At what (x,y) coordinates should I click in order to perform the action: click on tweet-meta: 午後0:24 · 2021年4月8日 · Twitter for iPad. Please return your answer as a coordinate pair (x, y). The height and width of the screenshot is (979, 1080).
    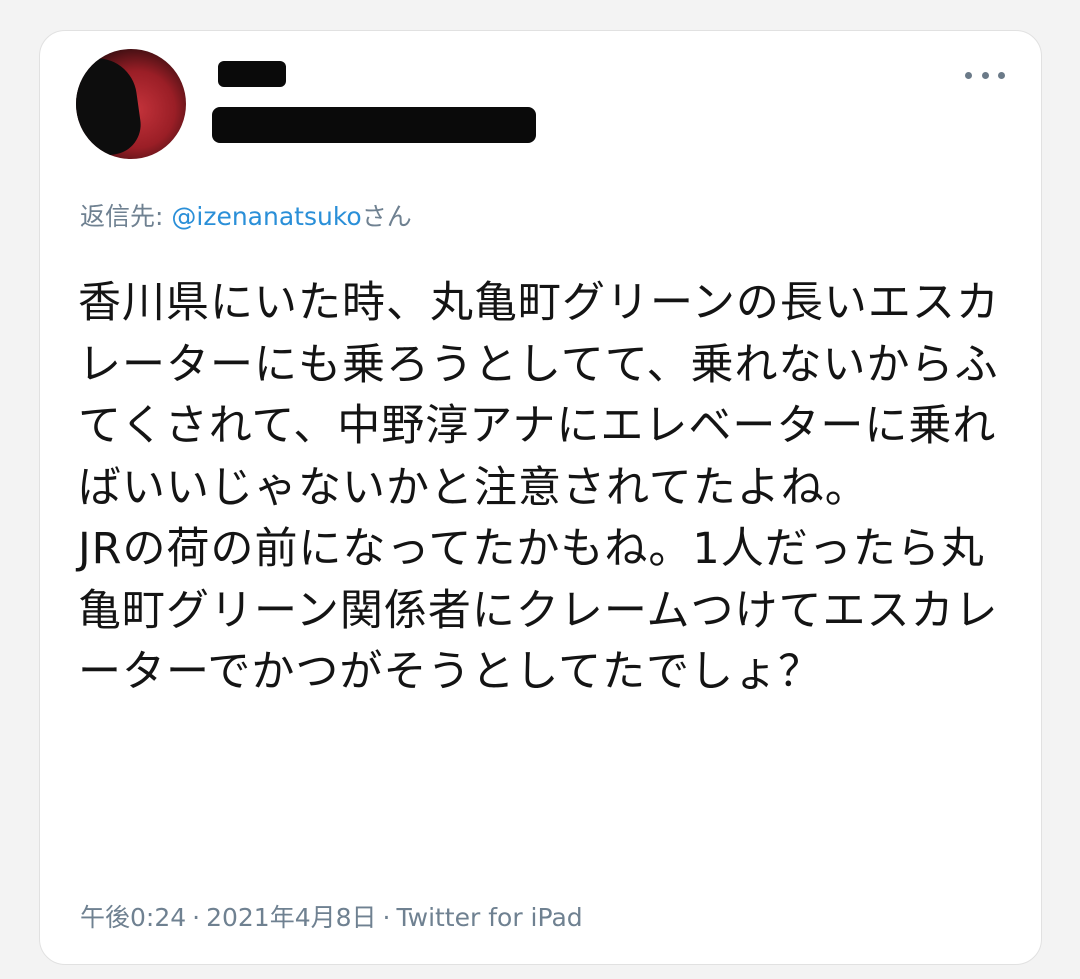
    Looking at the image, I should click on (331, 916).